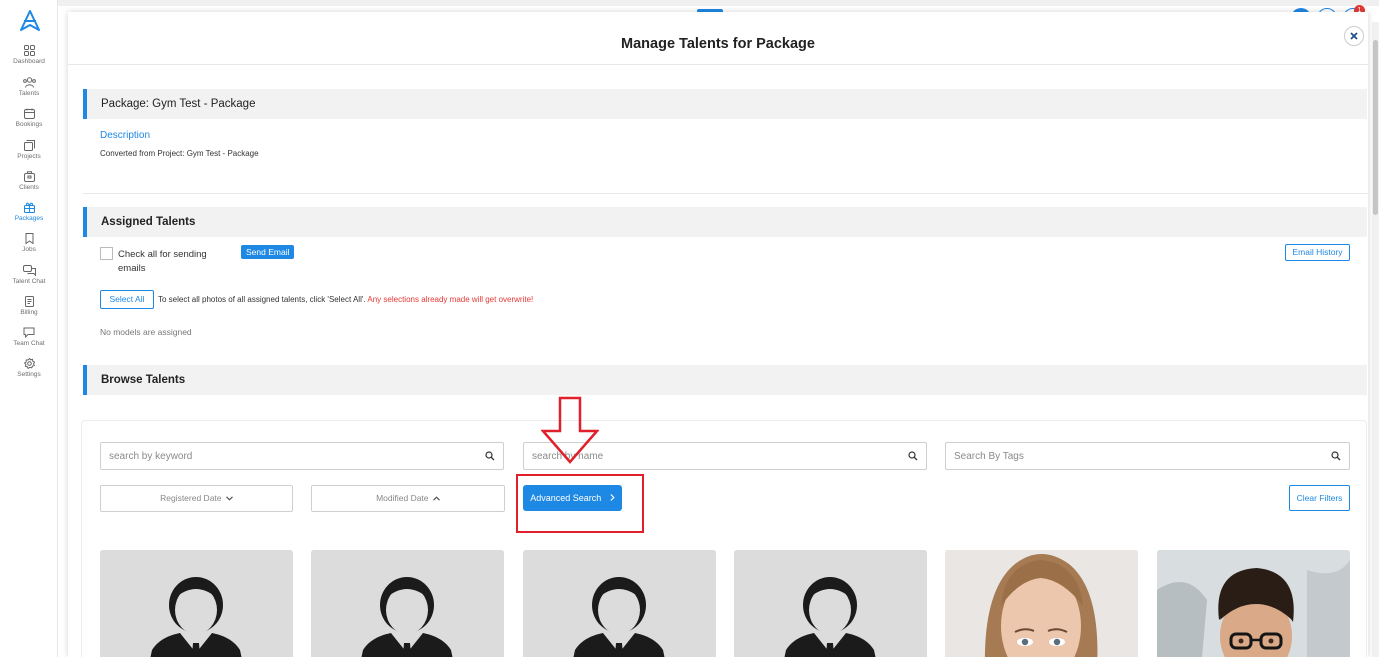 Image resolution: width=1379 pixels, height=657 pixels. I want to click on man-glasses-portrait-photo, so click(1253, 603).